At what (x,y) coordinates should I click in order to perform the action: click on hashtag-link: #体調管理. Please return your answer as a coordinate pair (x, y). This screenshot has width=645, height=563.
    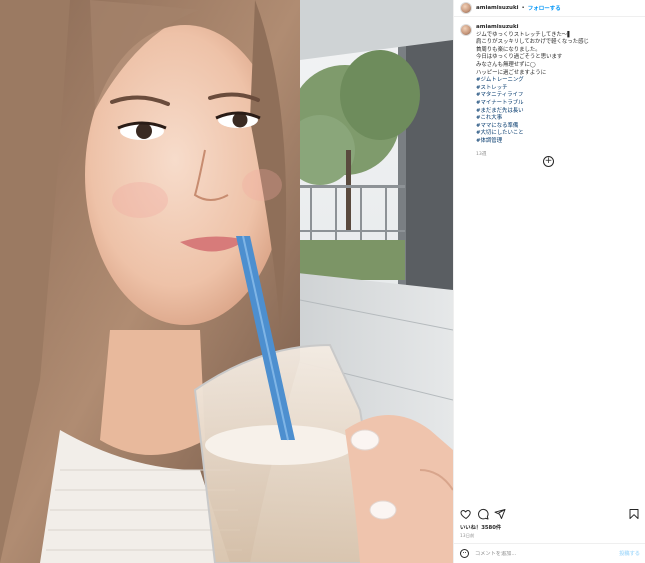
    Looking at the image, I should click on (556, 142).